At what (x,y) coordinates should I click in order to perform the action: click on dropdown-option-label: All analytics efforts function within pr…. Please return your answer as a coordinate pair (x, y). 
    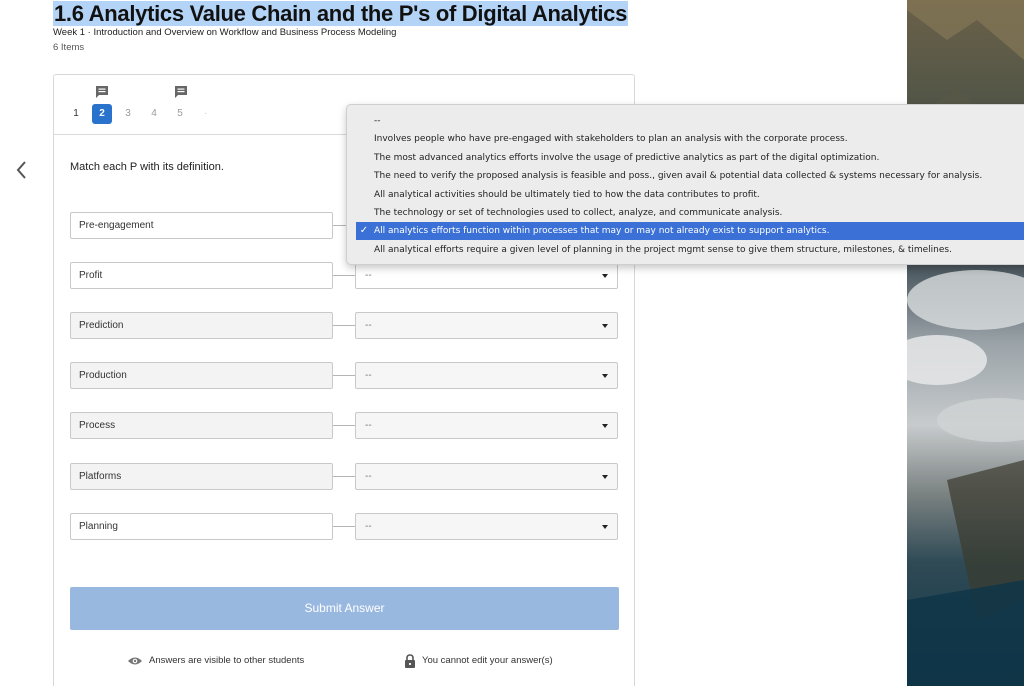
    Looking at the image, I should click on (602, 231).